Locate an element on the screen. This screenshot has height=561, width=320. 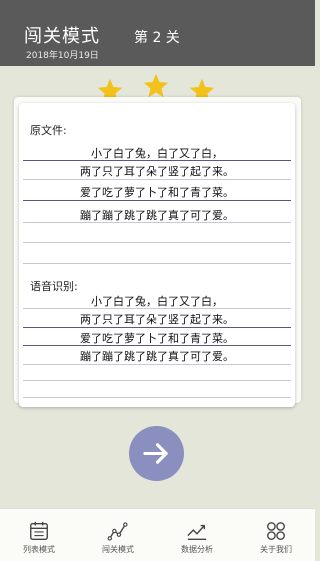
level-title: 第 2 关 is located at coordinates (157, 38).